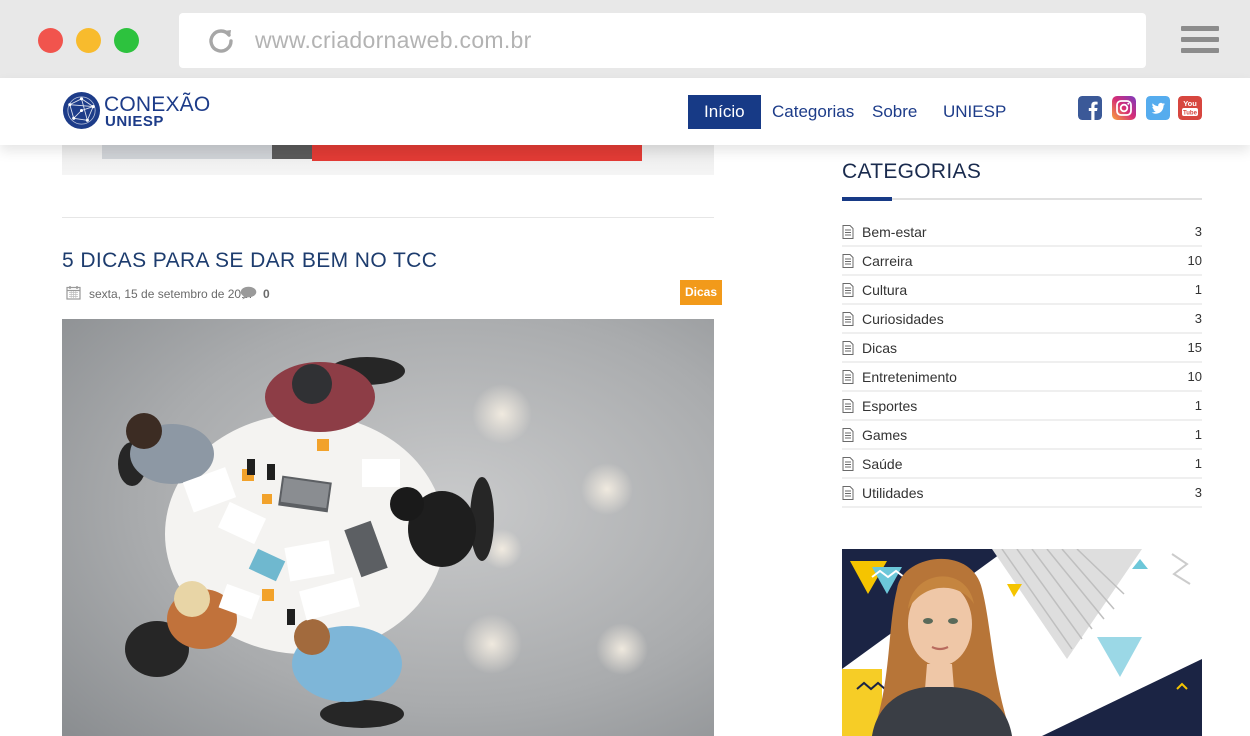 The height and width of the screenshot is (736, 1250). What do you see at coordinates (1022, 493) in the screenshot?
I see `category-item-utilidades: Utilidades 3` at bounding box center [1022, 493].